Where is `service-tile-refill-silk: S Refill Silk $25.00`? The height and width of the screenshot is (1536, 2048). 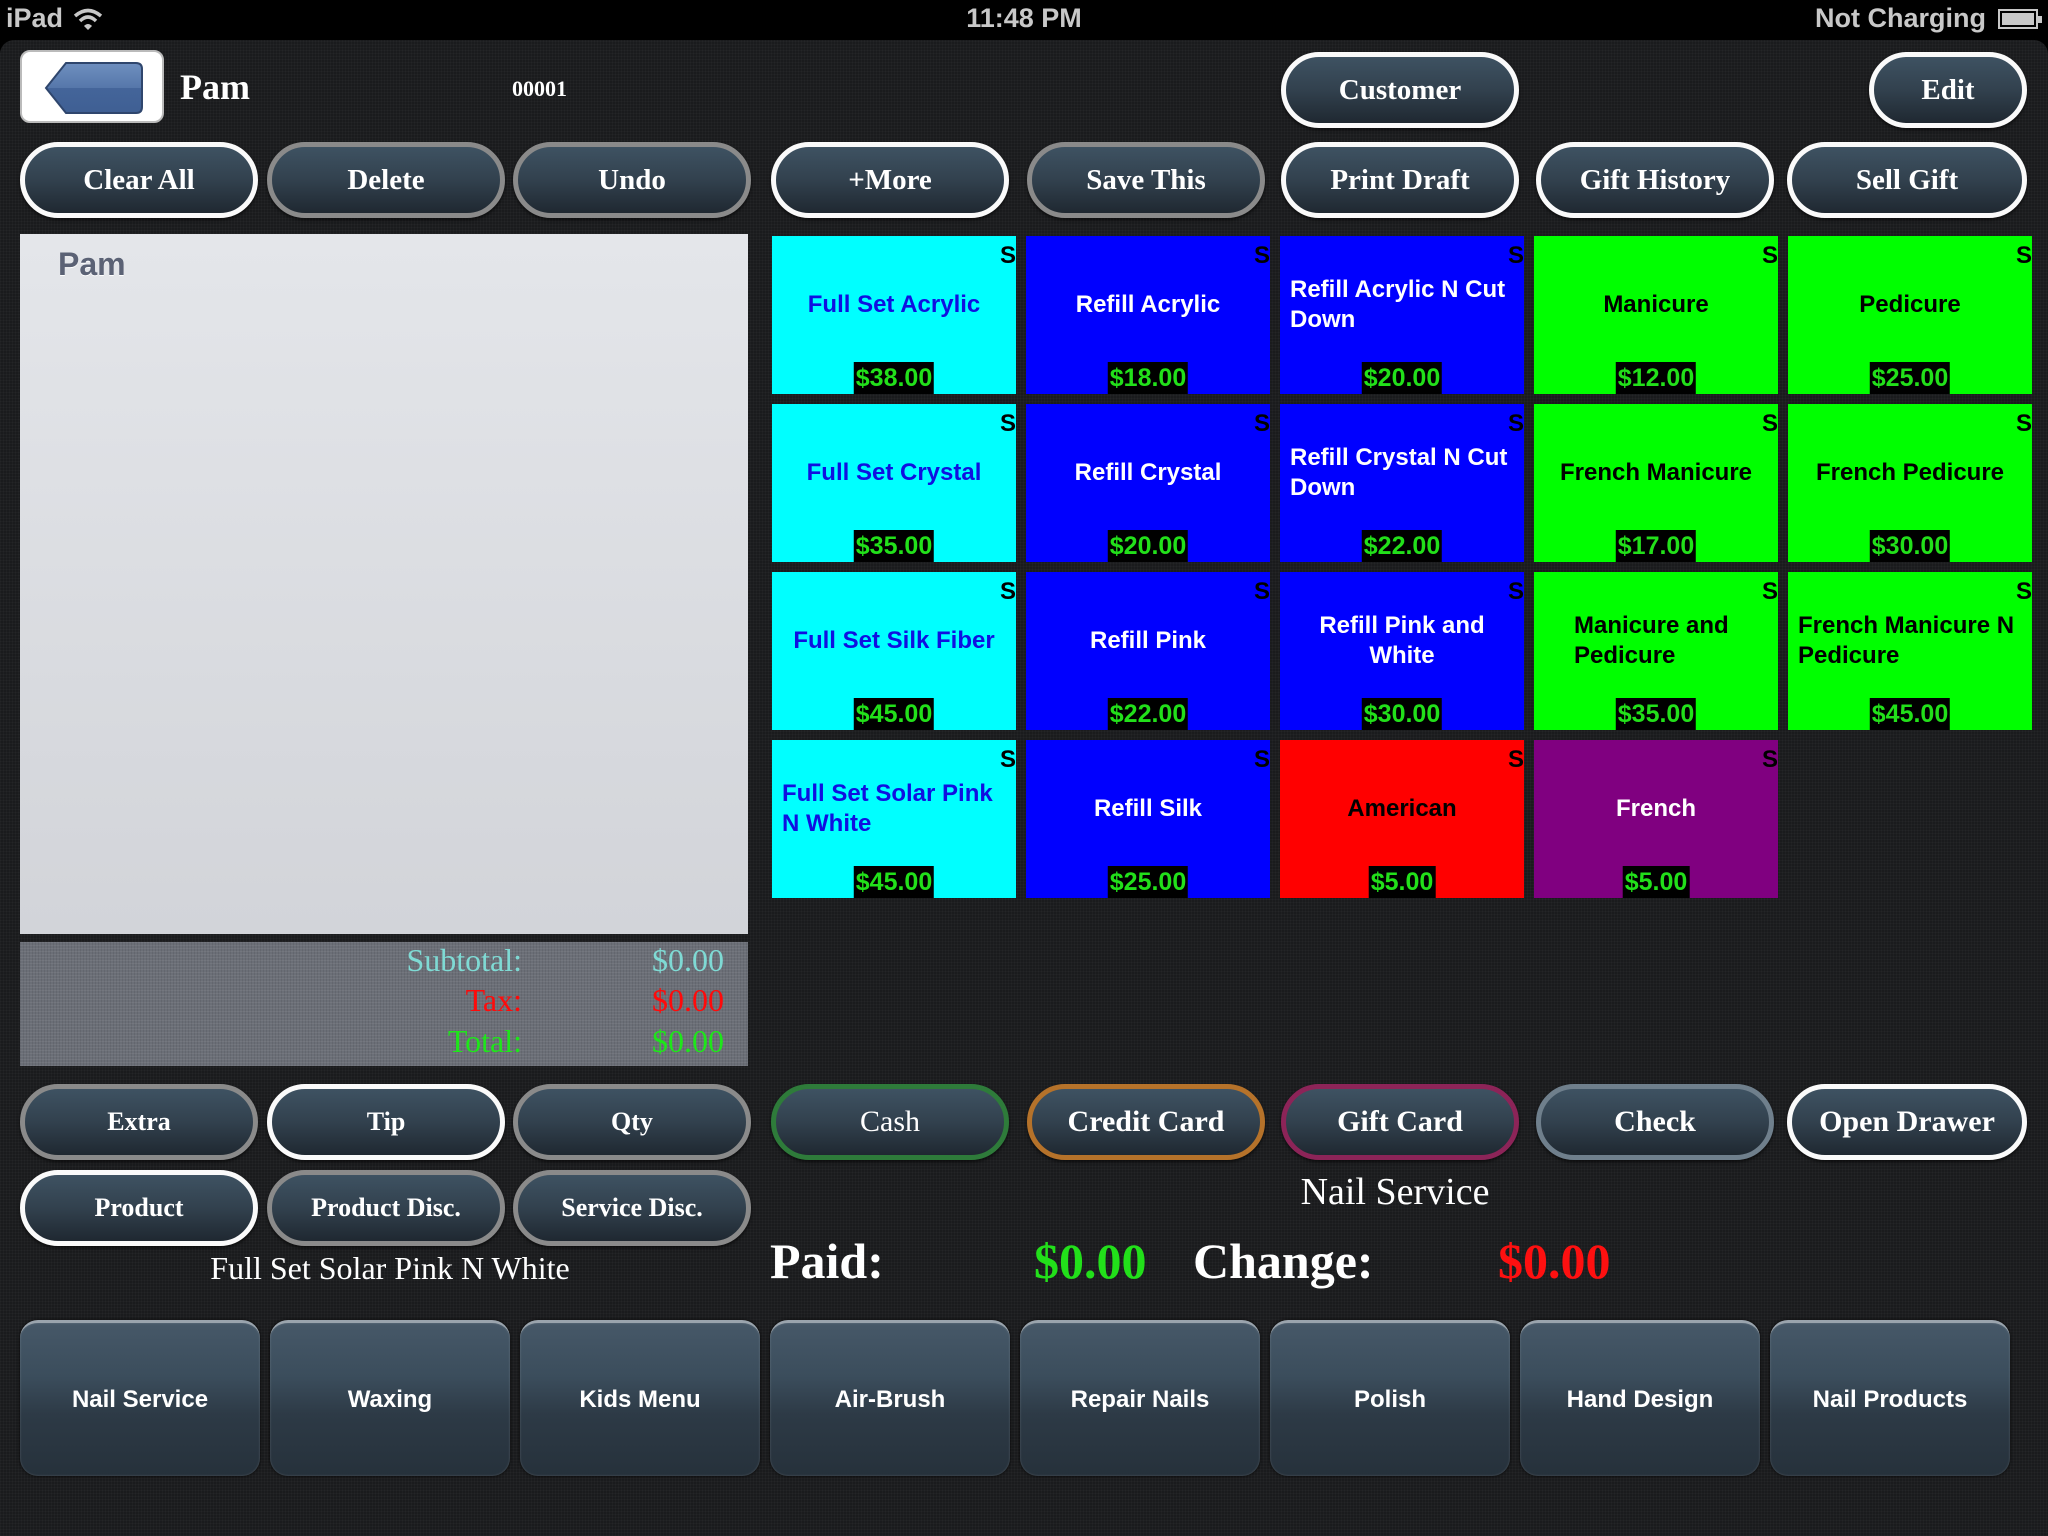
service-tile-refill-silk: S Refill Silk $25.00 is located at coordinates (1148, 819).